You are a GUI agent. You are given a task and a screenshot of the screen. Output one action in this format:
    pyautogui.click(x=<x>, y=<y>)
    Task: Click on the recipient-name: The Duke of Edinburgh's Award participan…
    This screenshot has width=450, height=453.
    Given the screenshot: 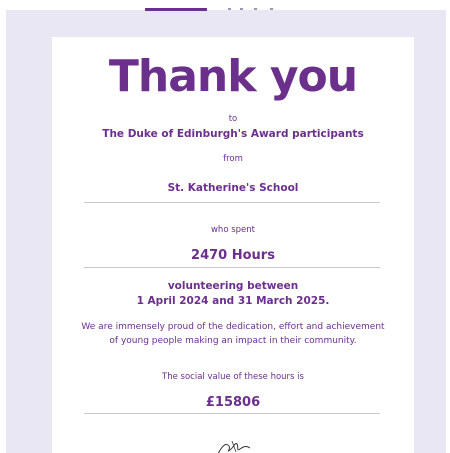 What is the action you would take?
    pyautogui.click(x=233, y=134)
    